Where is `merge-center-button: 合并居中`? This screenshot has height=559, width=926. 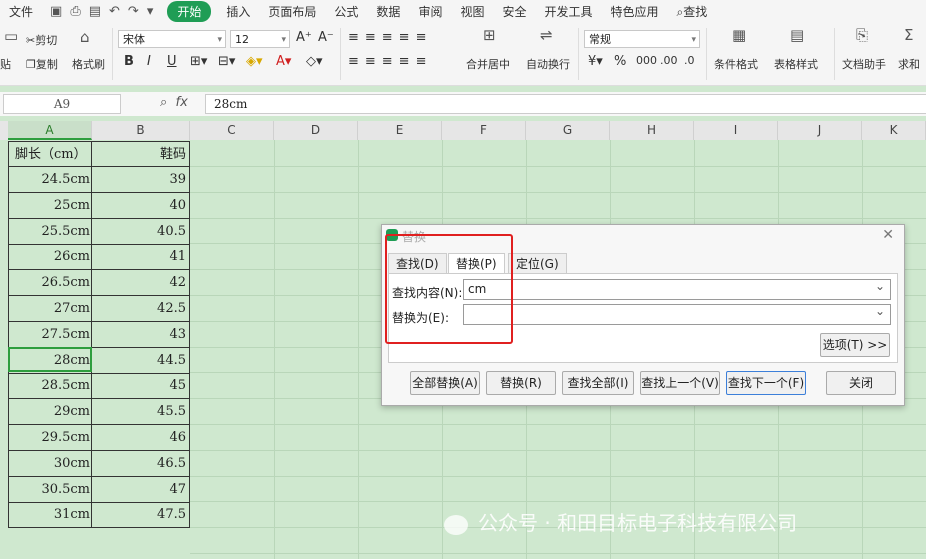
merge-center-button: 合并居中 is located at coordinates (488, 64).